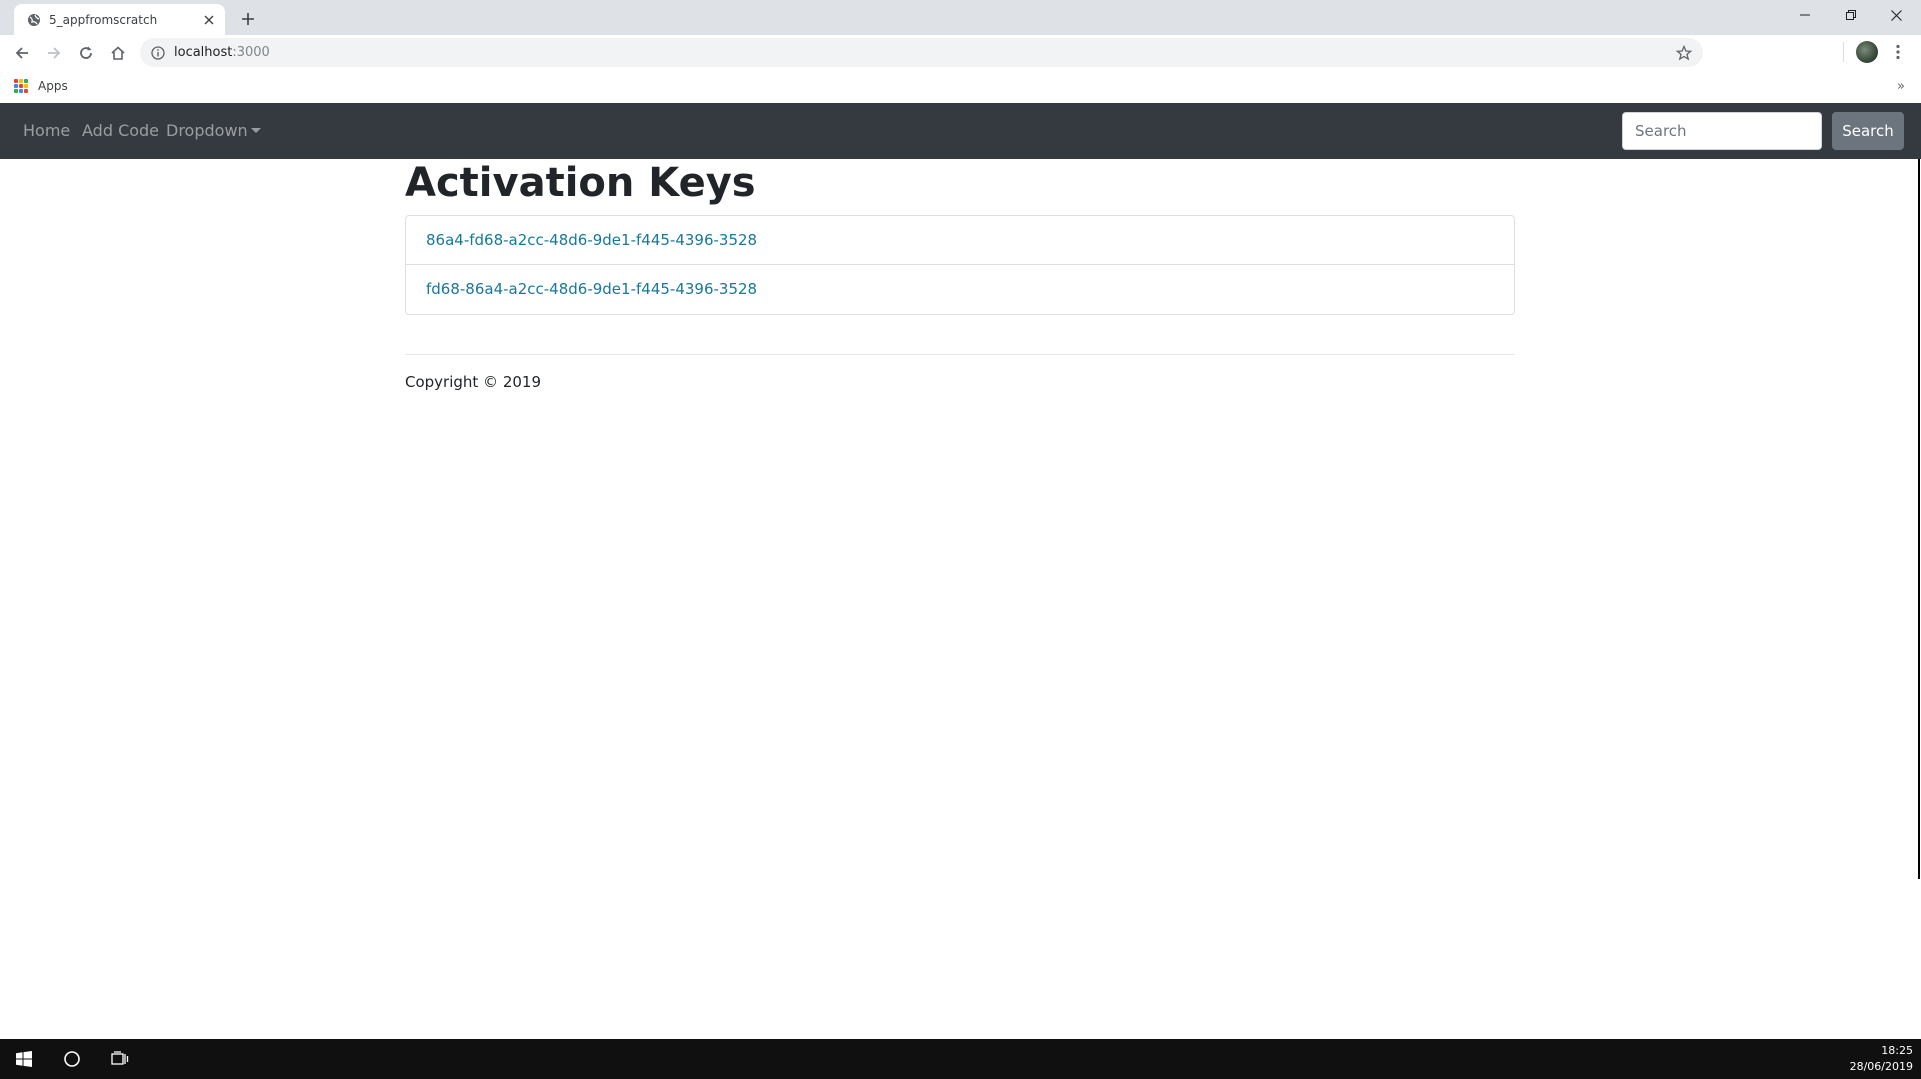  Describe the element at coordinates (251, 52) in the screenshot. I see `url-port: :3000` at that location.